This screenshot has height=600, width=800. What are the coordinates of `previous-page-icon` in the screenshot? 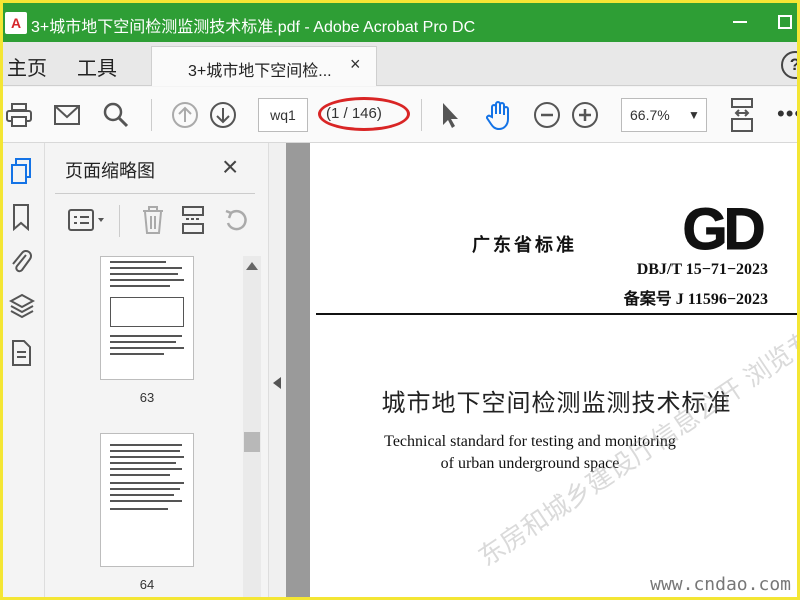 It's located at (185, 115).